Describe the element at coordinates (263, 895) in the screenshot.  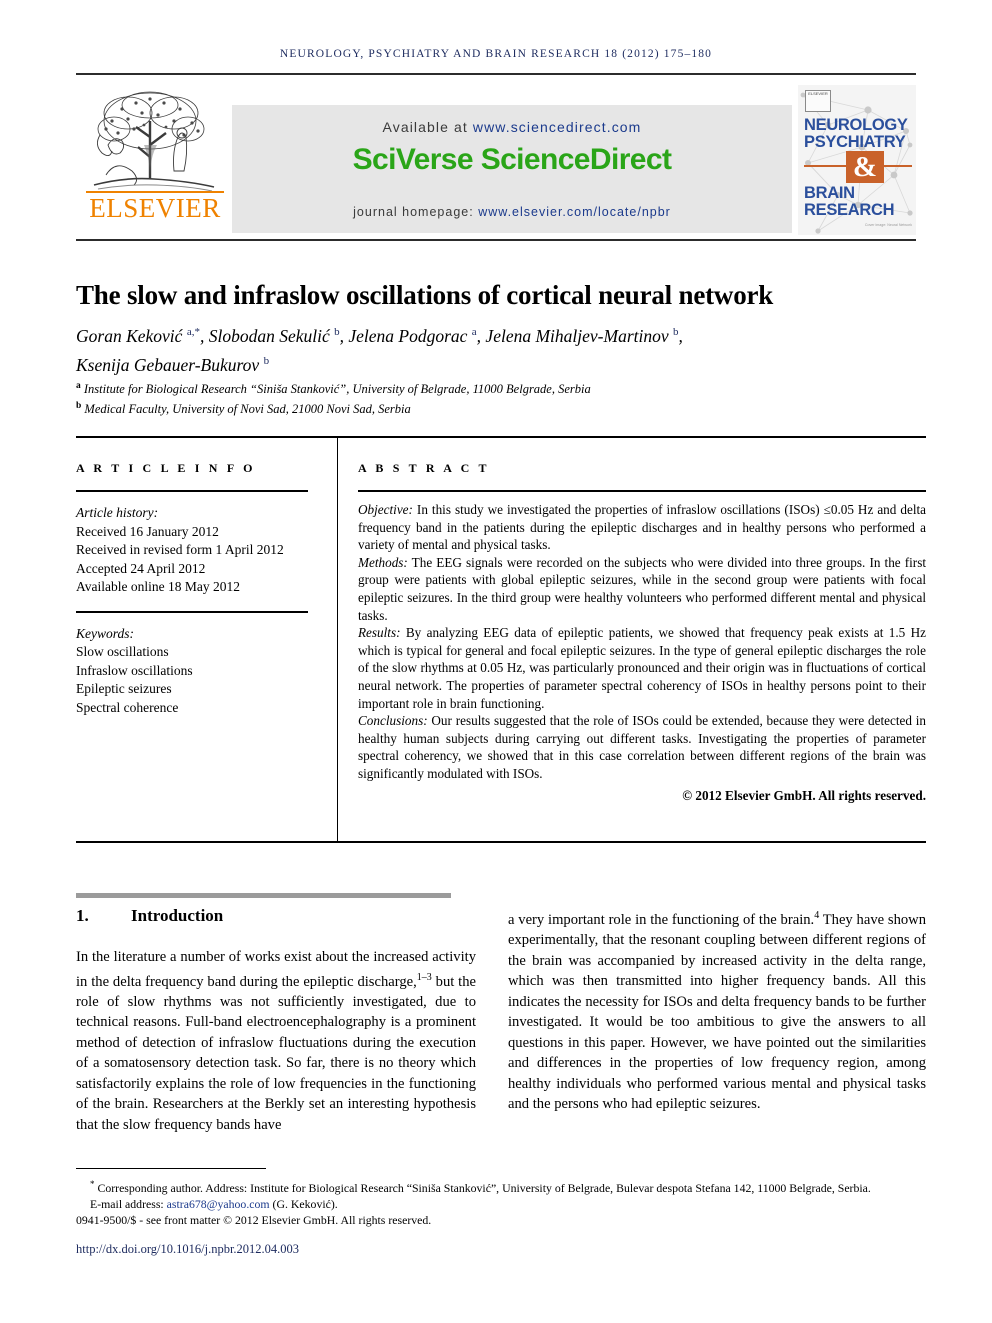
I see `section-header-bar` at that location.